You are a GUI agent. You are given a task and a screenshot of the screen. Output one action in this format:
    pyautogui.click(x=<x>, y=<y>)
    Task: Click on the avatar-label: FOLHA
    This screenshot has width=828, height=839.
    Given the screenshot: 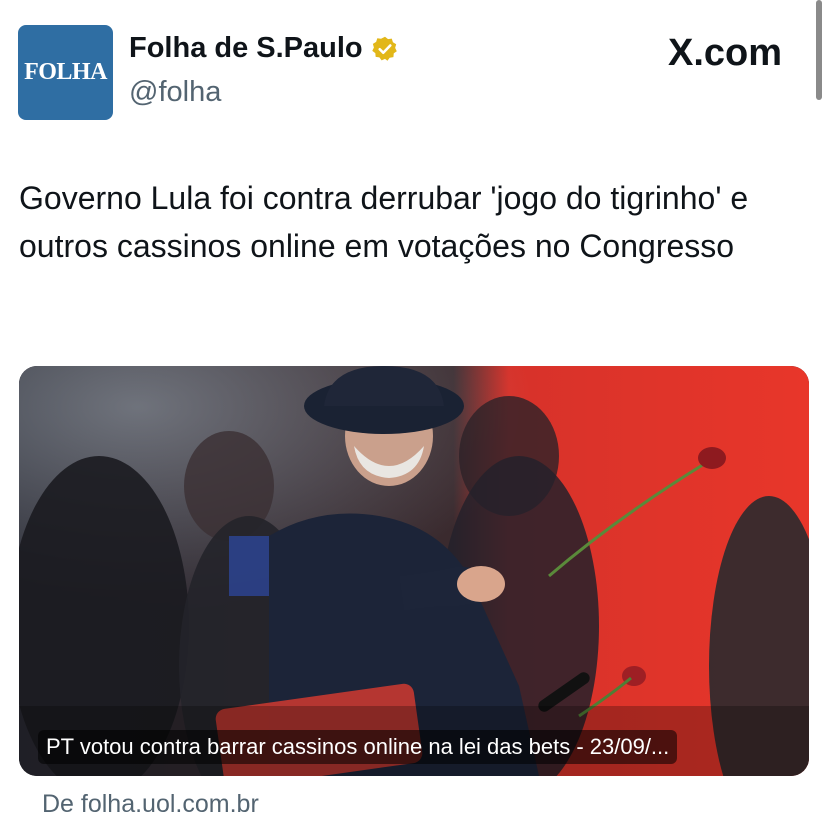 What is the action you would take?
    pyautogui.click(x=65, y=72)
    